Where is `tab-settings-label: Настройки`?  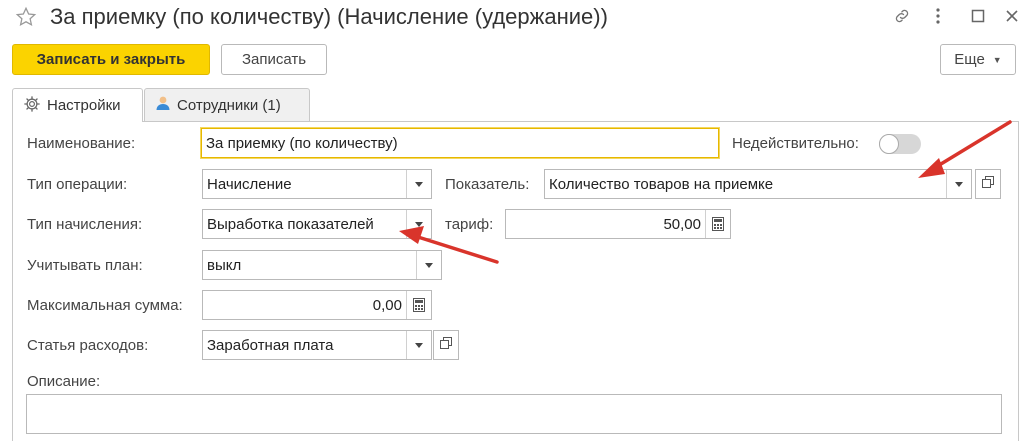 tab-settings-label: Настройки is located at coordinates (84, 105).